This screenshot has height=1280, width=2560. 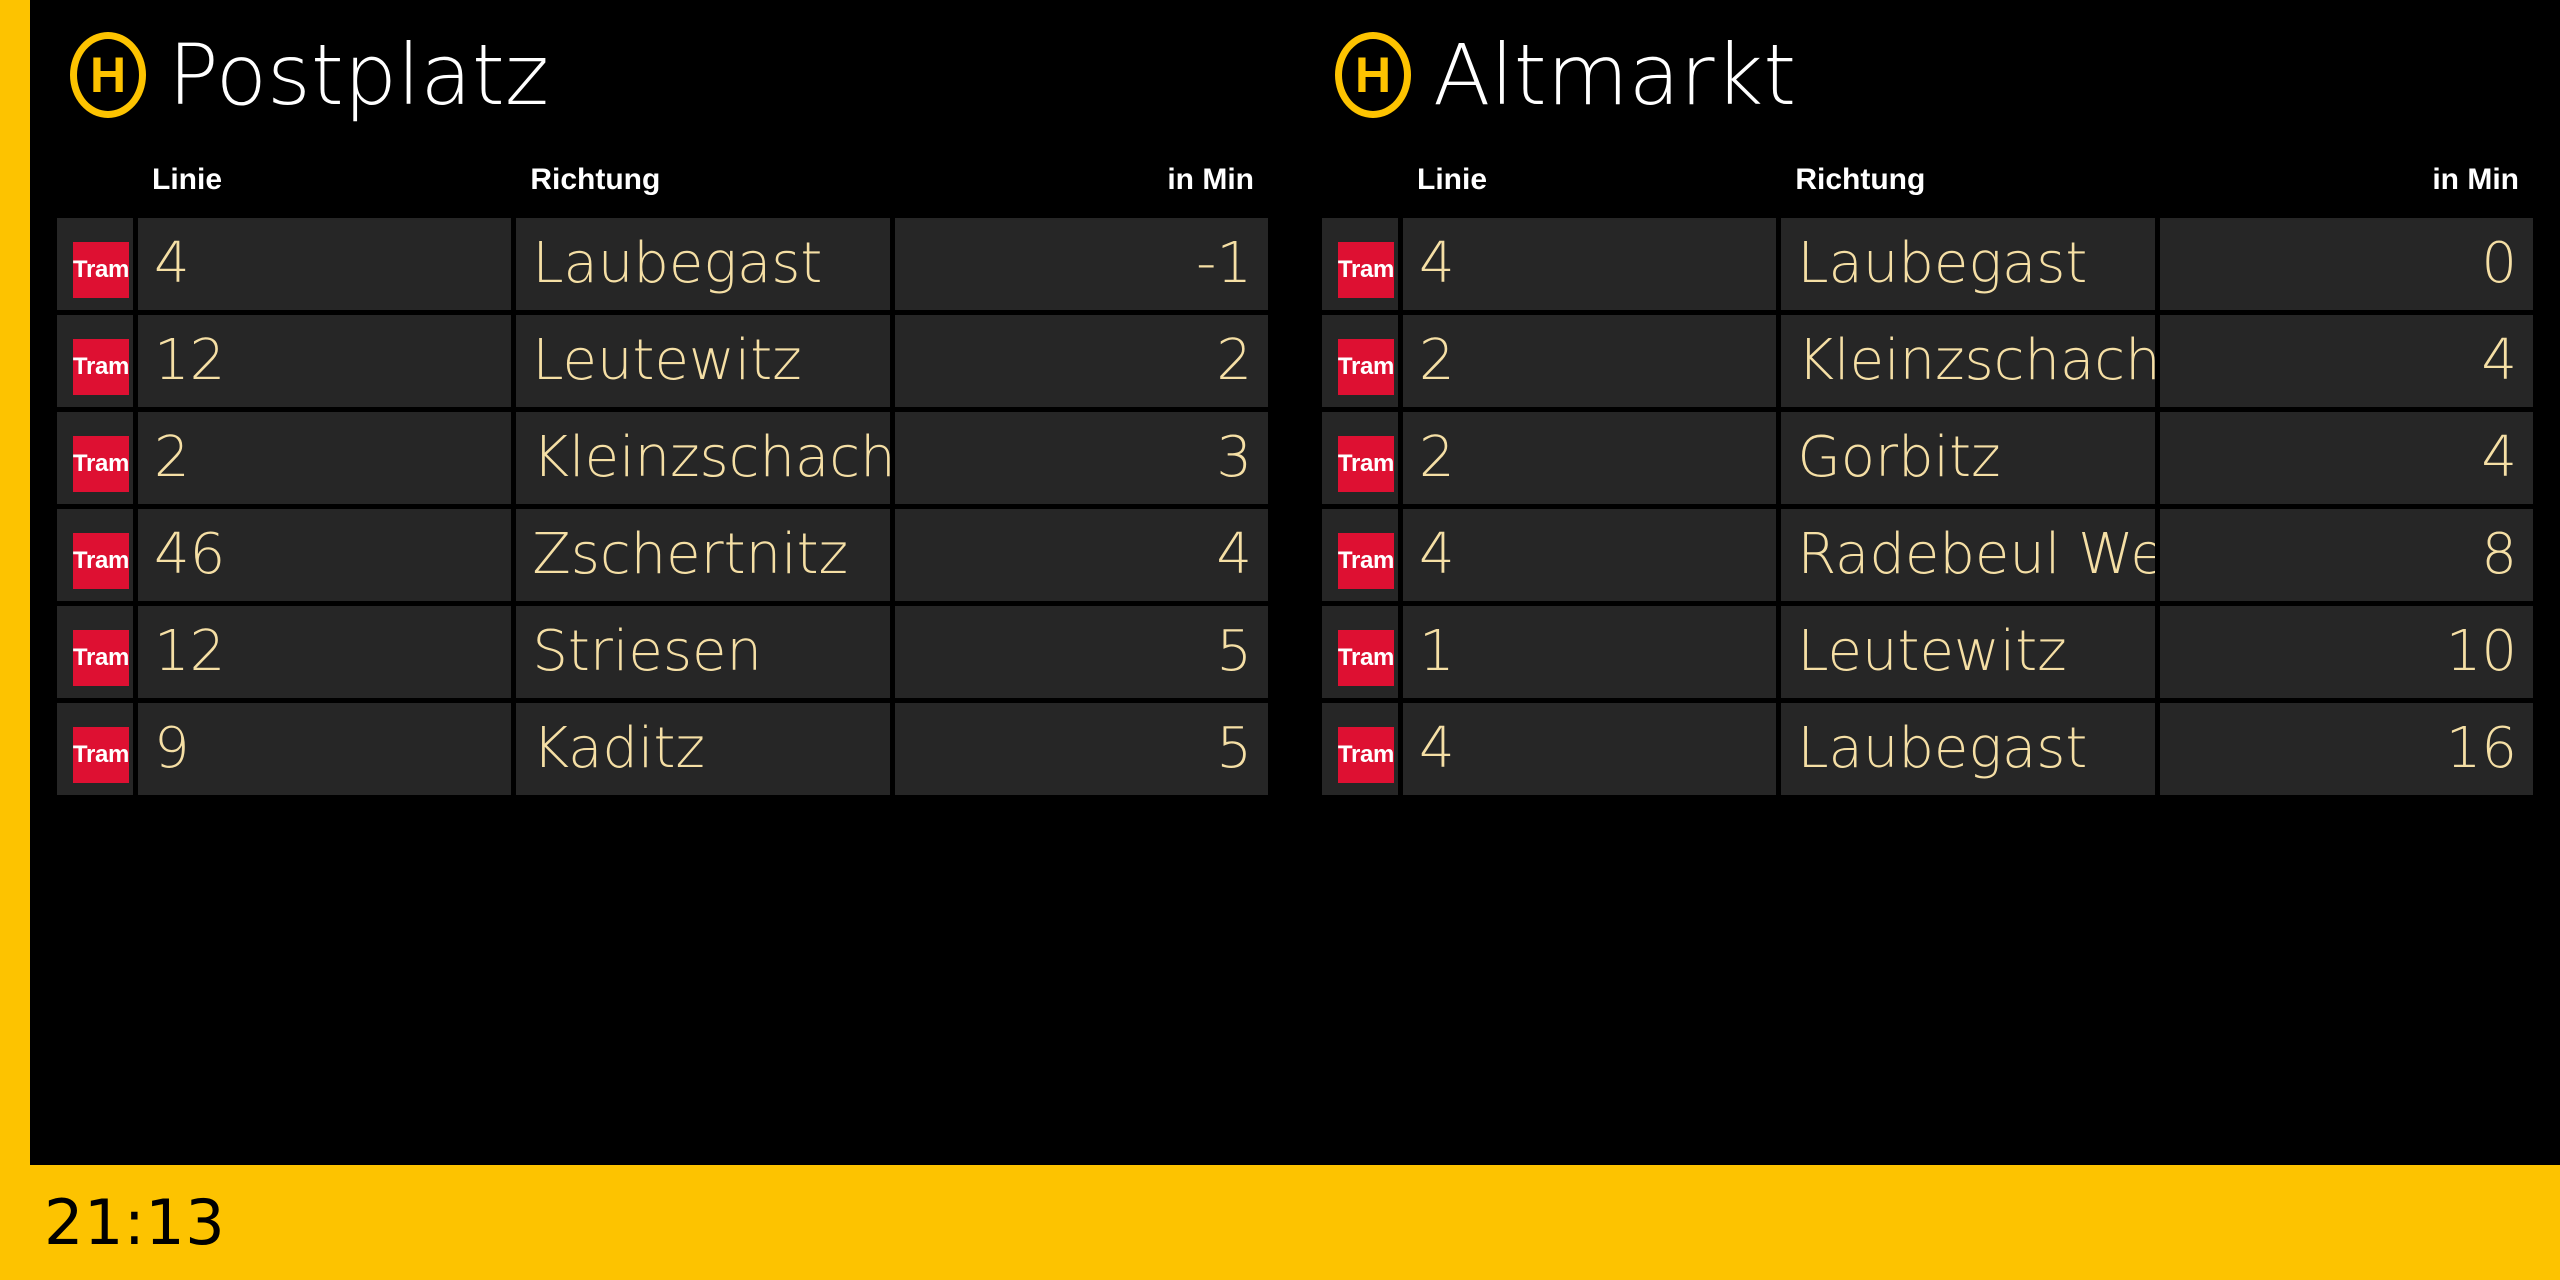 I want to click on table-row: Tram 2 Gorbitz 4, so click(x=1927, y=458).